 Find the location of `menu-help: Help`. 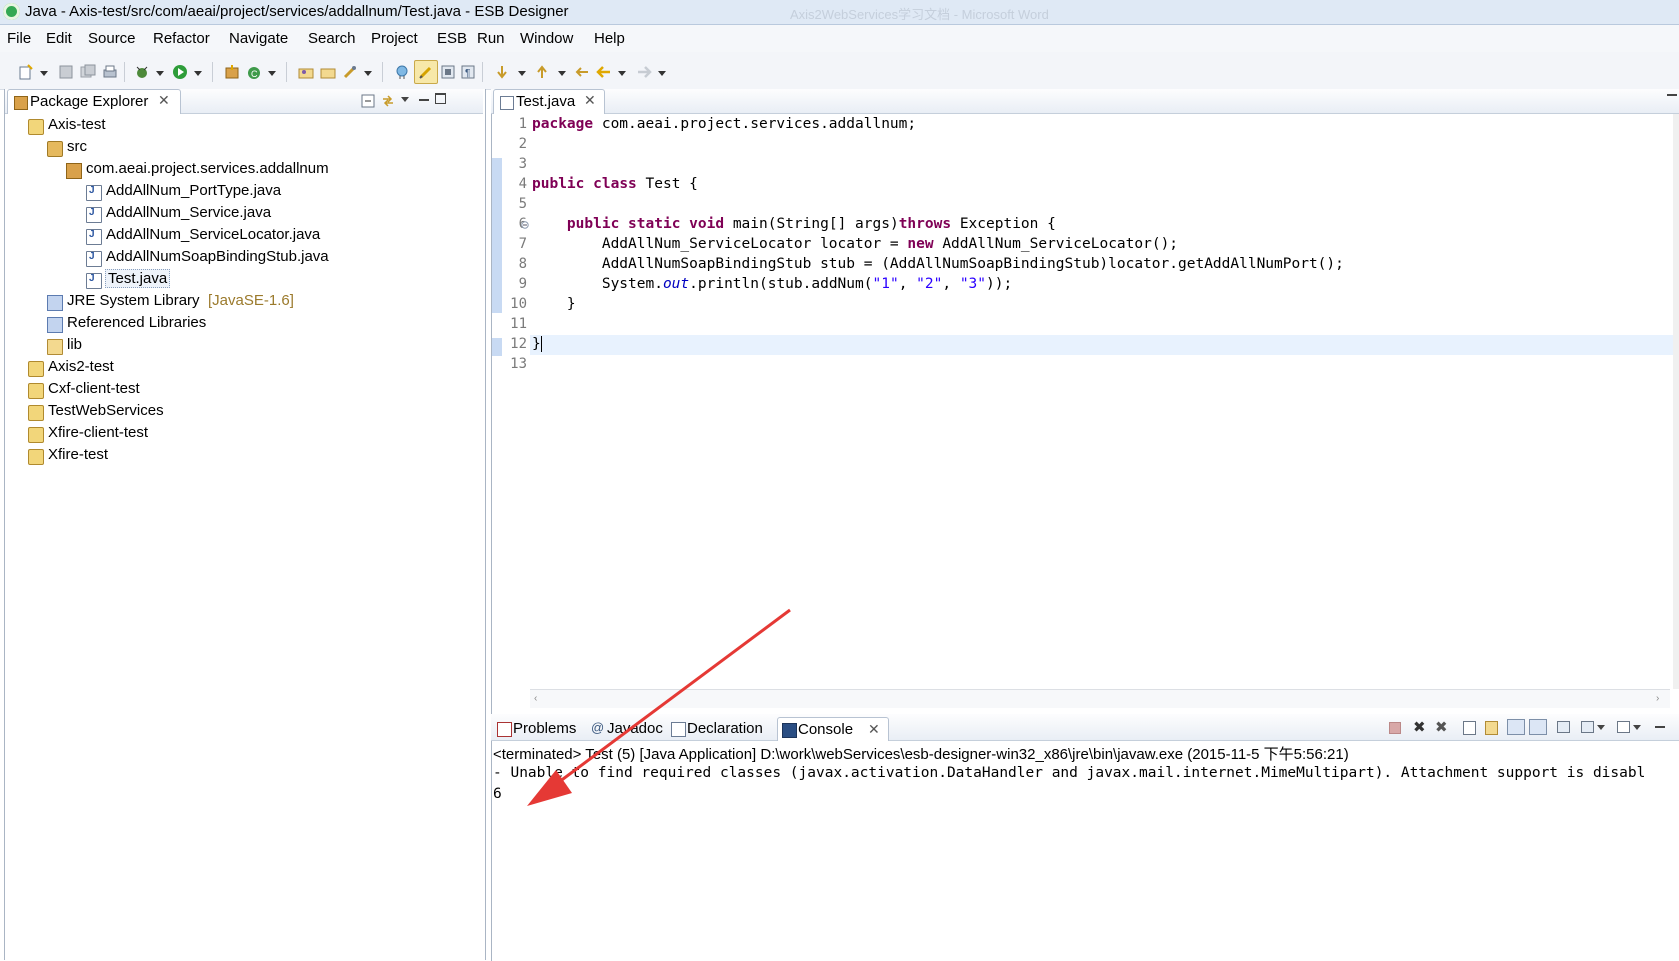

menu-help: Help is located at coordinates (609, 38).